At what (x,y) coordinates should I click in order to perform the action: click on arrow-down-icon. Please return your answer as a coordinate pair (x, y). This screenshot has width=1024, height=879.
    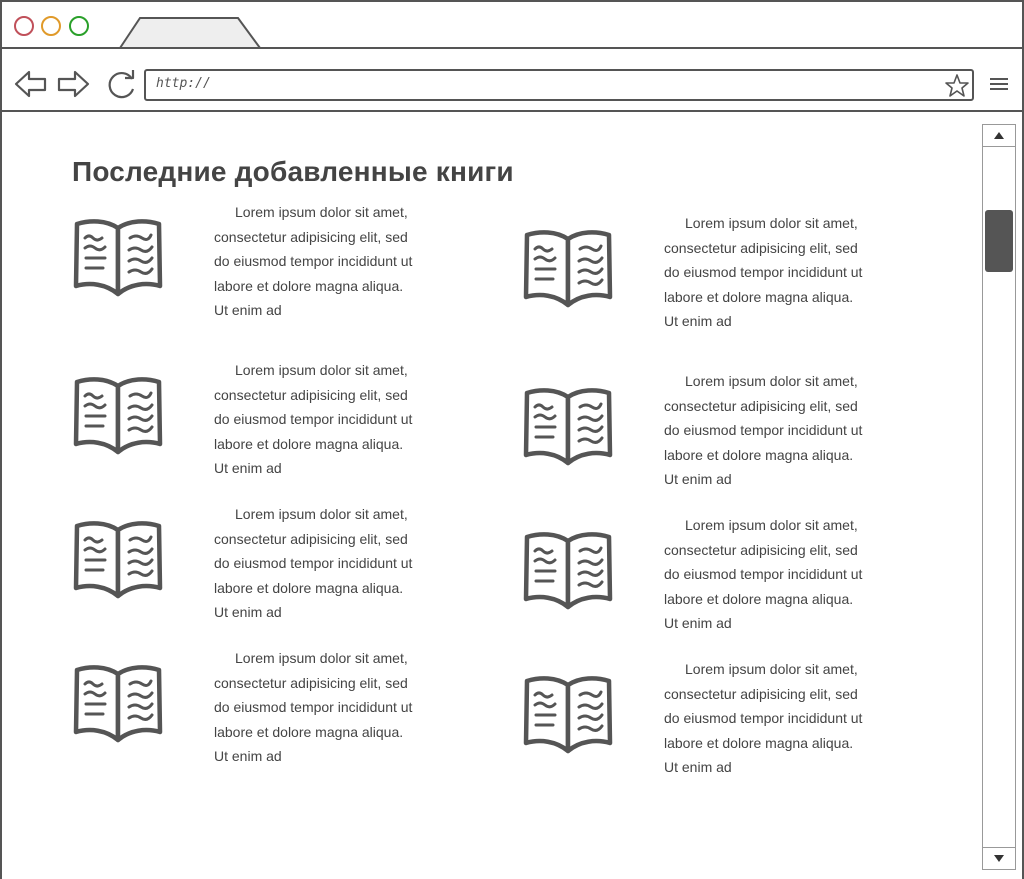
    Looking at the image, I should click on (999, 858).